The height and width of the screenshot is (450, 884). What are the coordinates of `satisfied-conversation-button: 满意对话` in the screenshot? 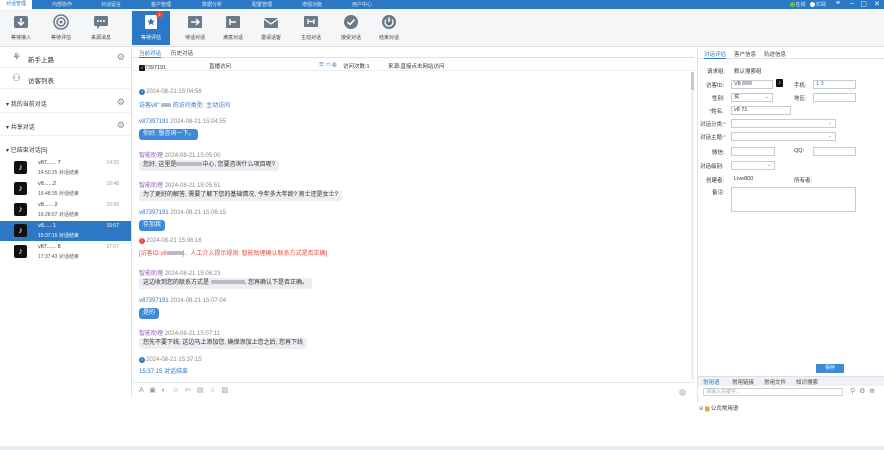 It's located at (233, 28).